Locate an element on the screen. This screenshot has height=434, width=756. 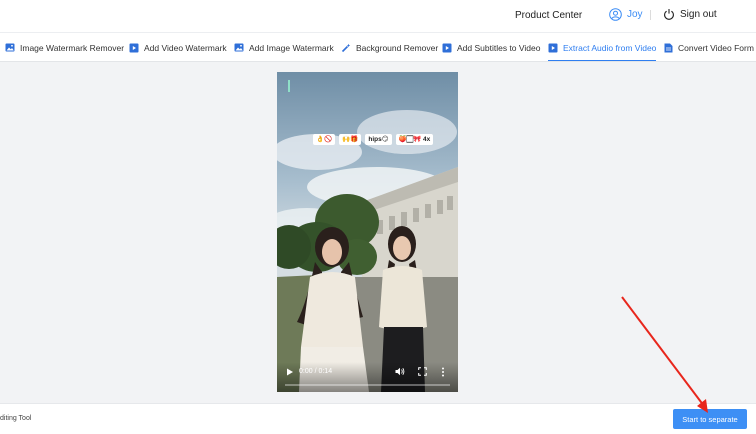
tab-add-subtitles-to-video: Add Subtitles to Video is located at coordinates (491, 47).